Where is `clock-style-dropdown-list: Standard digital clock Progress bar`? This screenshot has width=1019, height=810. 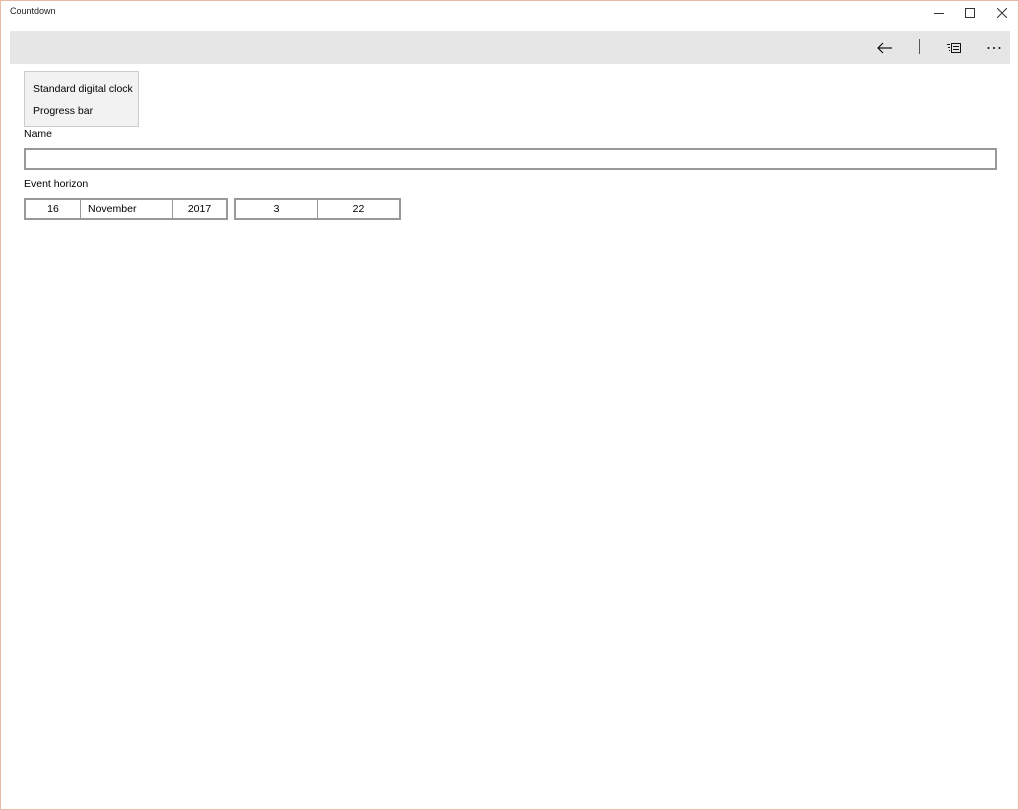 clock-style-dropdown-list: Standard digital clock Progress bar is located at coordinates (81, 99).